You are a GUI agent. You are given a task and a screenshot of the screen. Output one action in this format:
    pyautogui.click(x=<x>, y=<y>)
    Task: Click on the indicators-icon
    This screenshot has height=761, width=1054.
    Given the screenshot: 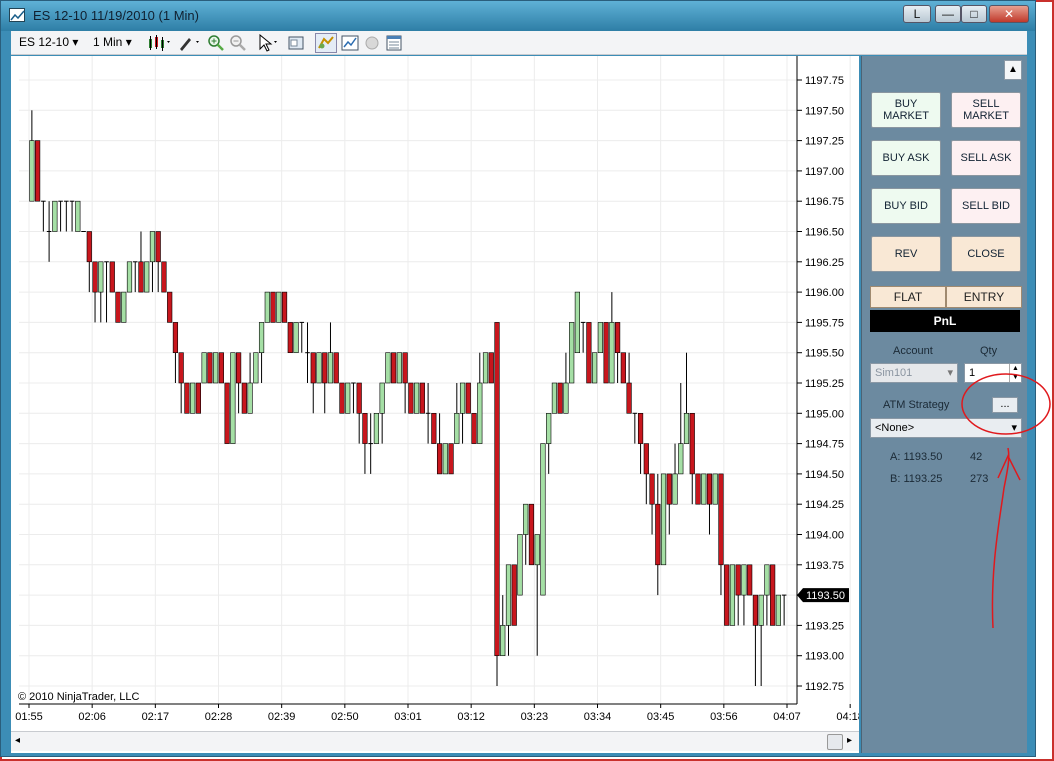 What is the action you would take?
    pyautogui.click(x=350, y=43)
    